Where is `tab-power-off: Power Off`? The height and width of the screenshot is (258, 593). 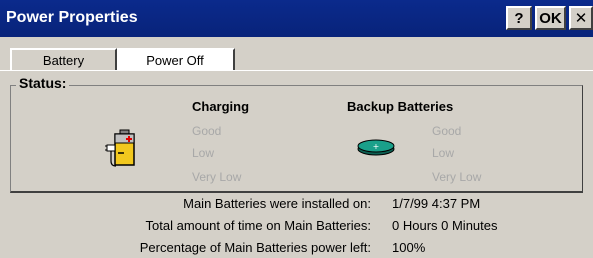 tab-power-off: Power Off is located at coordinates (175, 59).